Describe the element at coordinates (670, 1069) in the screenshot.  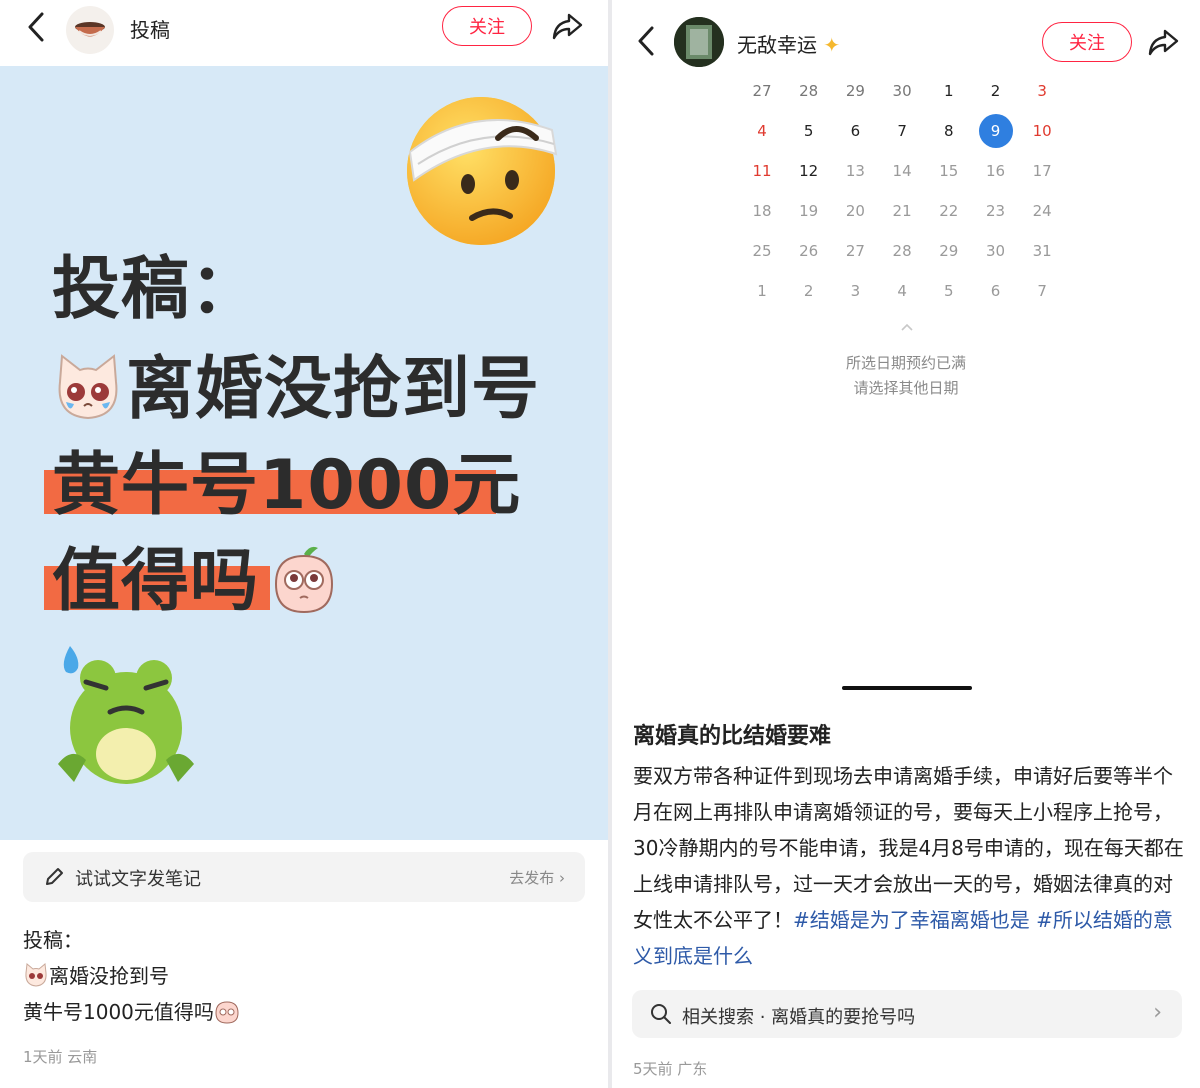
I see `post-meta: 5天前 广东` at that location.